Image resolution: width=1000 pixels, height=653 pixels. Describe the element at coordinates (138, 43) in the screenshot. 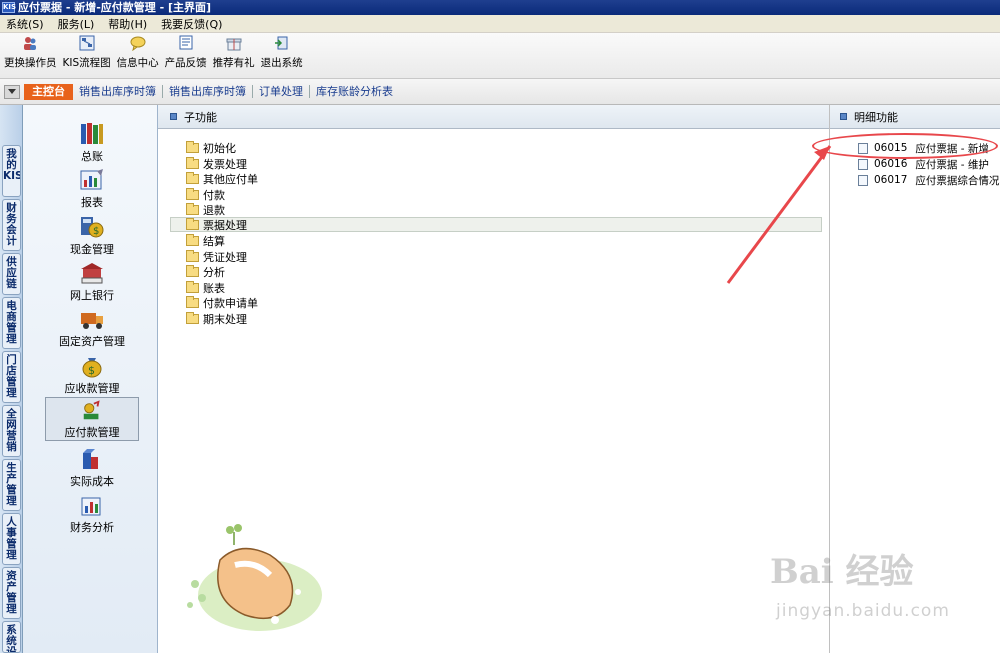

I see `chat-icon` at that location.